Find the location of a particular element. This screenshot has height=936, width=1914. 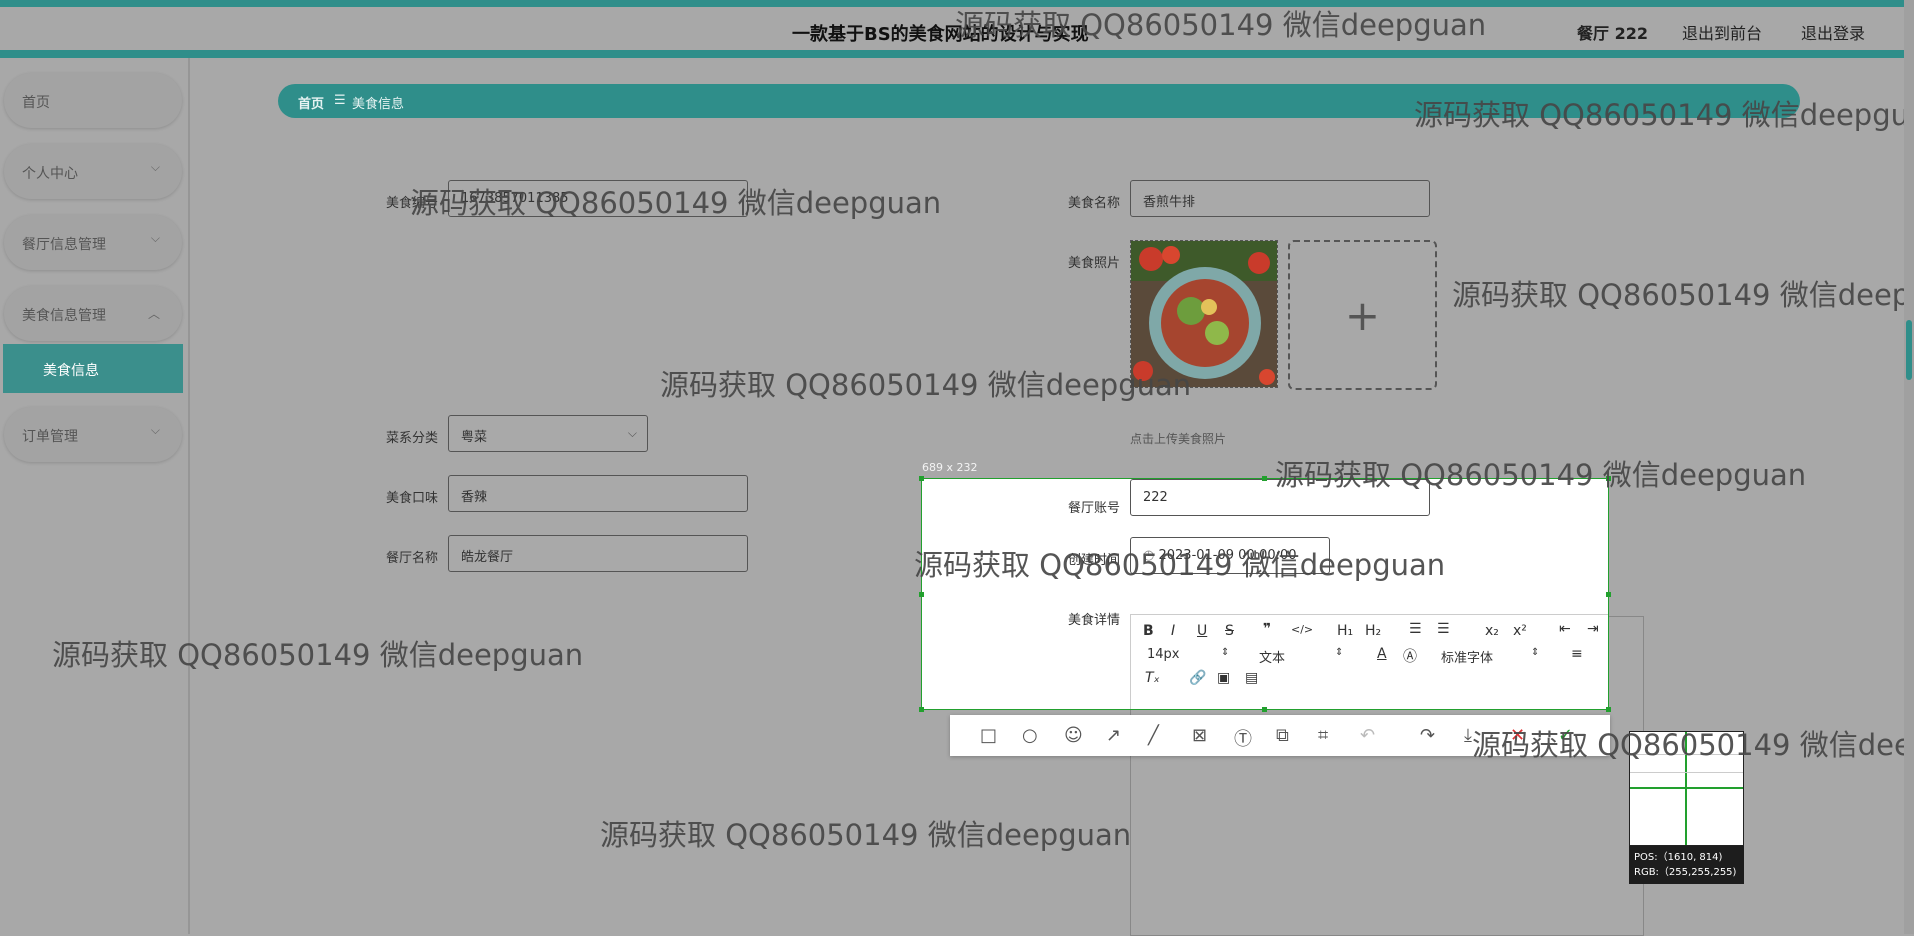

site-title: 一款基于BS的美食网站的设计与实现 is located at coordinates (940, 34).